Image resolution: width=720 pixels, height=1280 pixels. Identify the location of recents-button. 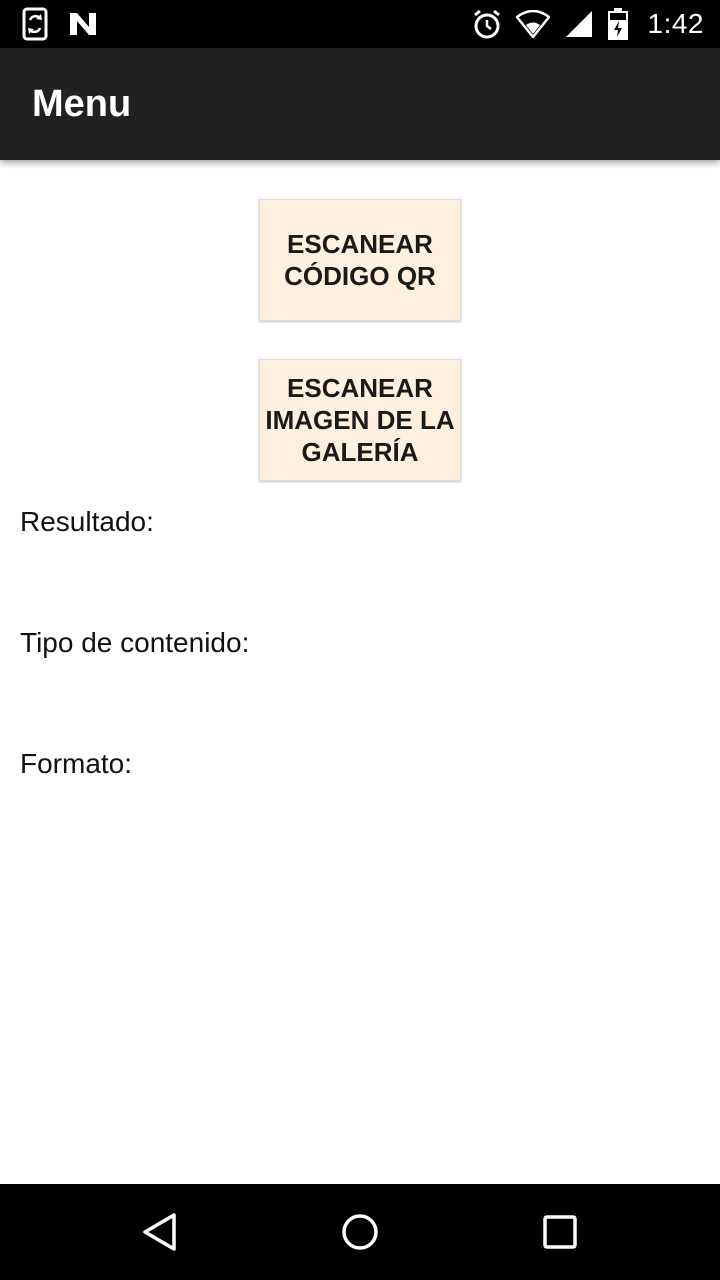
(560, 1232).